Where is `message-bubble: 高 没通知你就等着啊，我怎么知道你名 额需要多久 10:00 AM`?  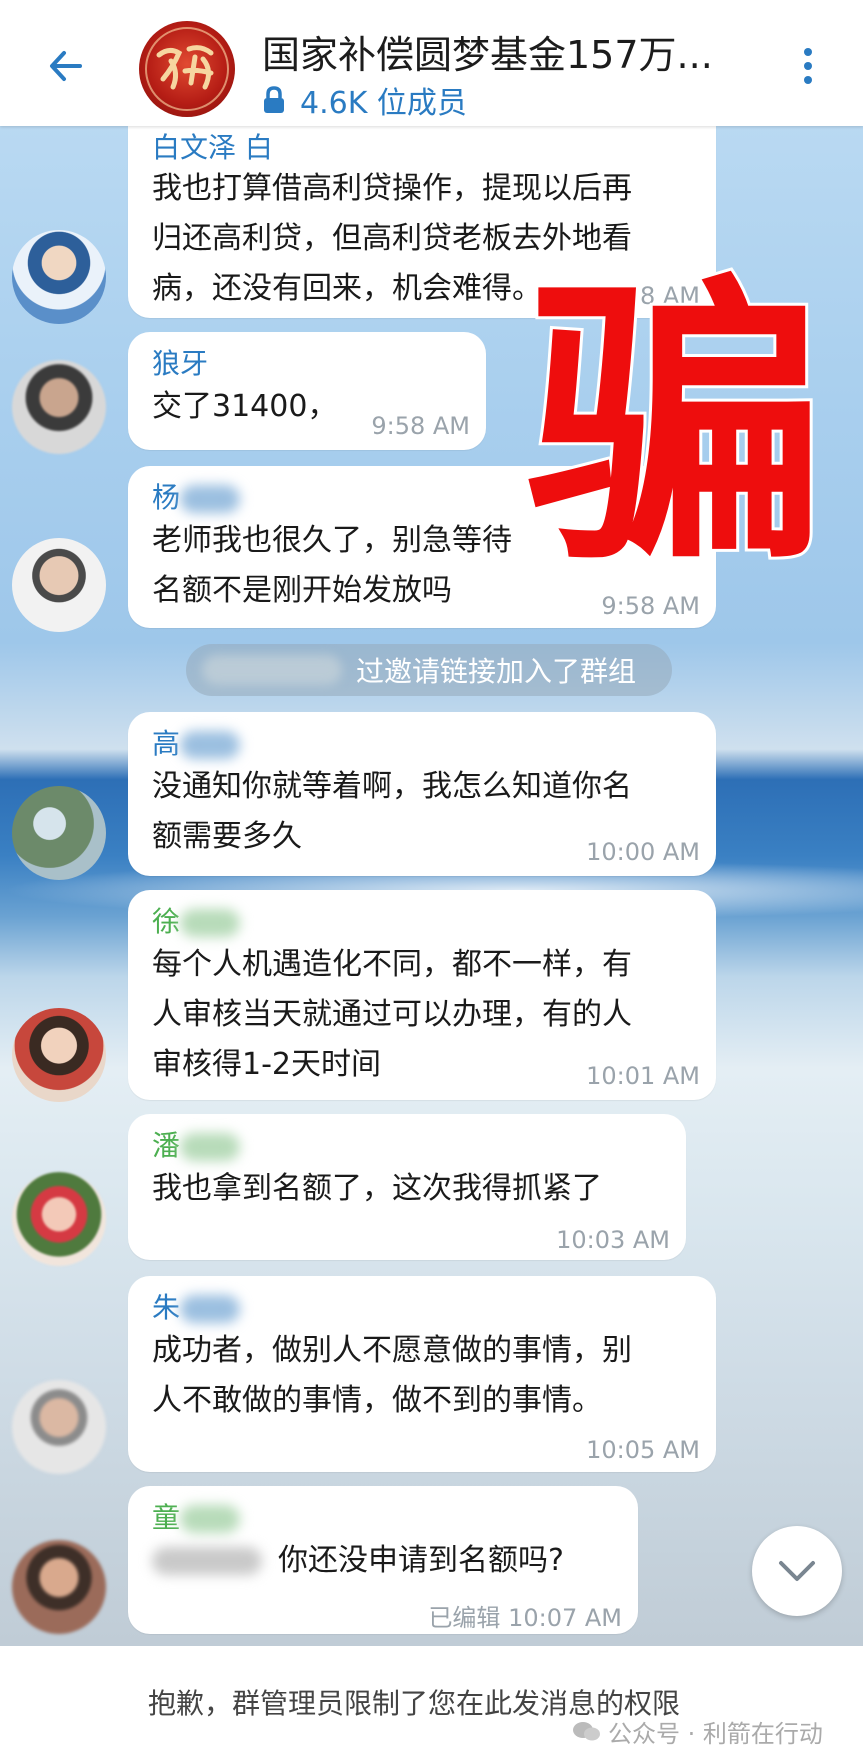
message-bubble: 高 没通知你就等着啊，我怎么知道你名 额需要多久 10:00 AM is located at coordinates (422, 794).